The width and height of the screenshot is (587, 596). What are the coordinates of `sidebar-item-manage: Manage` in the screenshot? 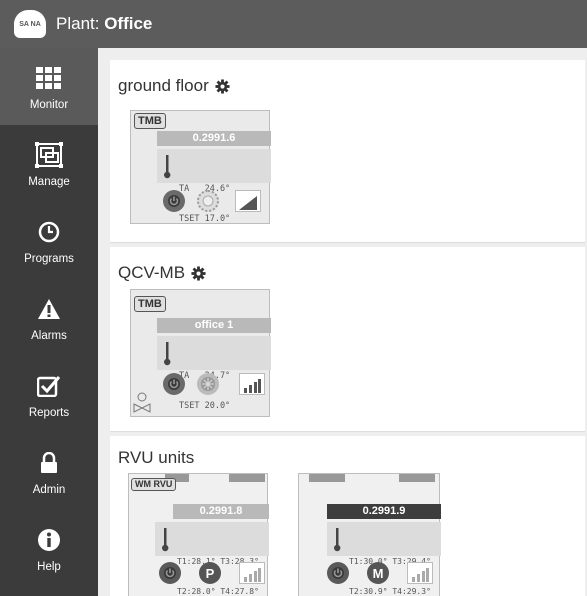 It's located at (49, 163).